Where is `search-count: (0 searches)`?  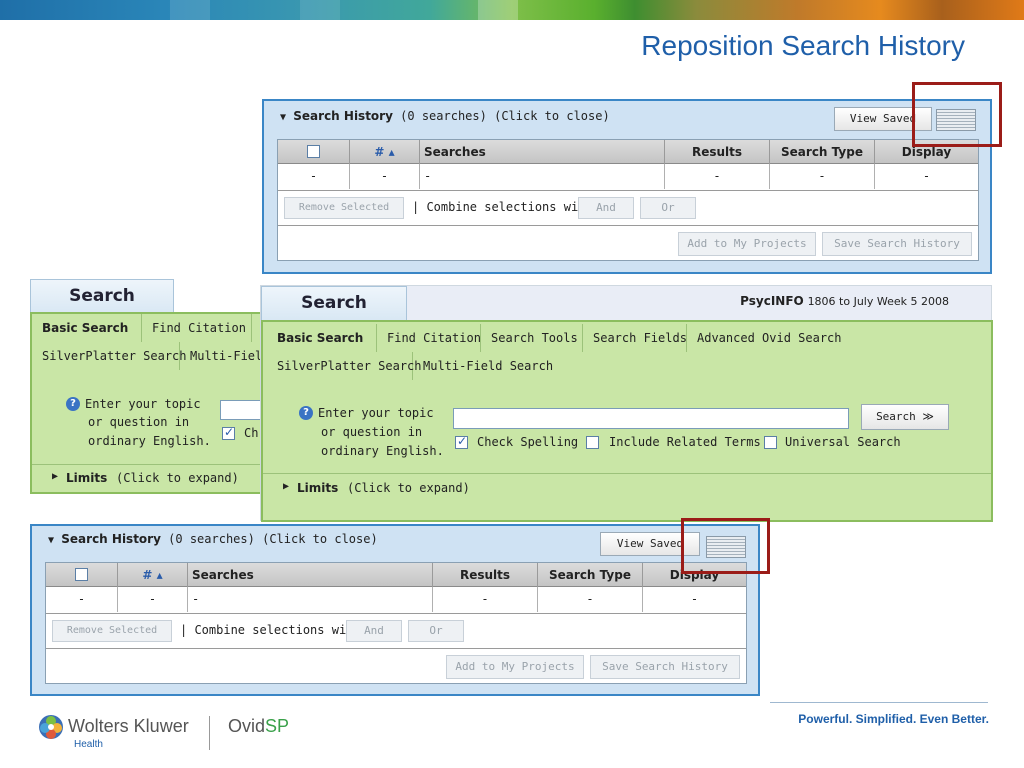 search-count: (0 searches) is located at coordinates (211, 539).